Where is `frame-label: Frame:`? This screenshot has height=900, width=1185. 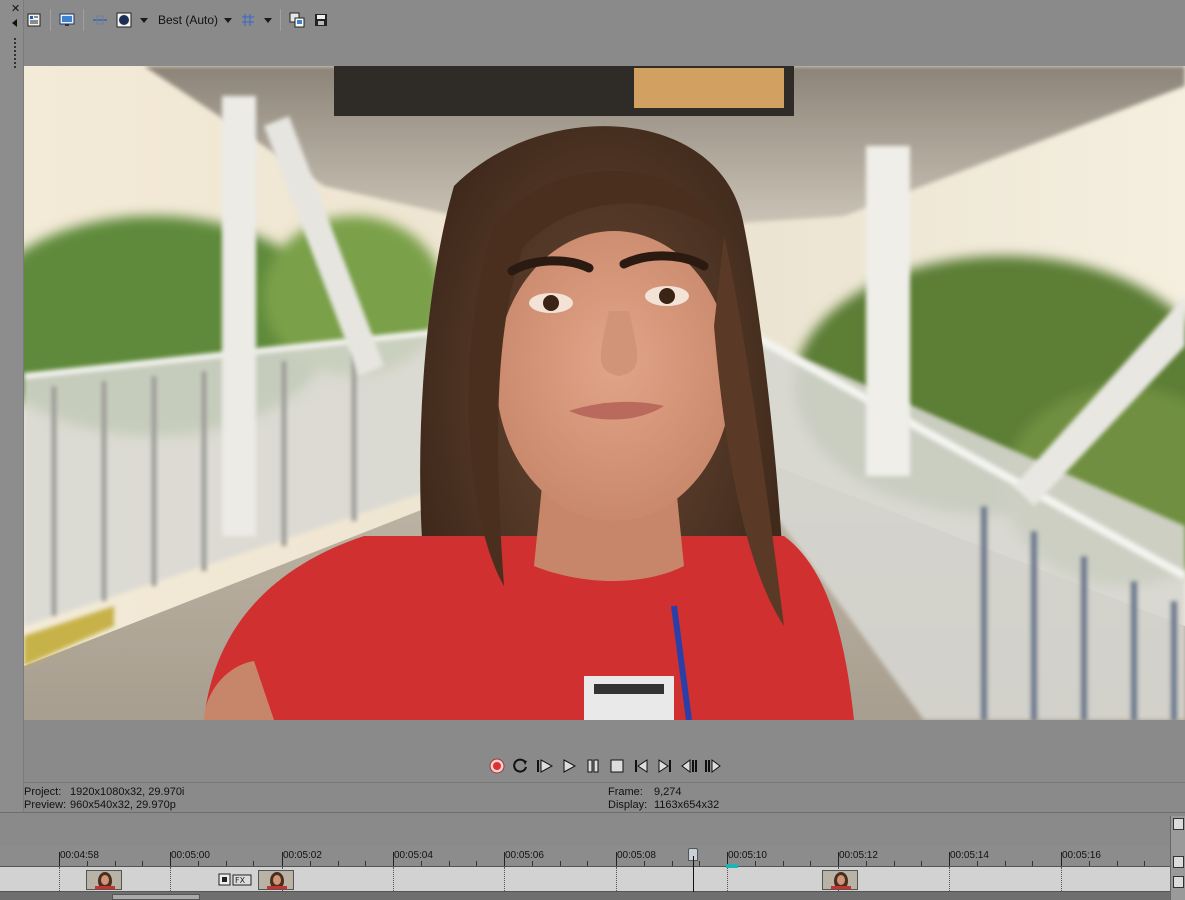 frame-label: Frame: is located at coordinates (625, 792).